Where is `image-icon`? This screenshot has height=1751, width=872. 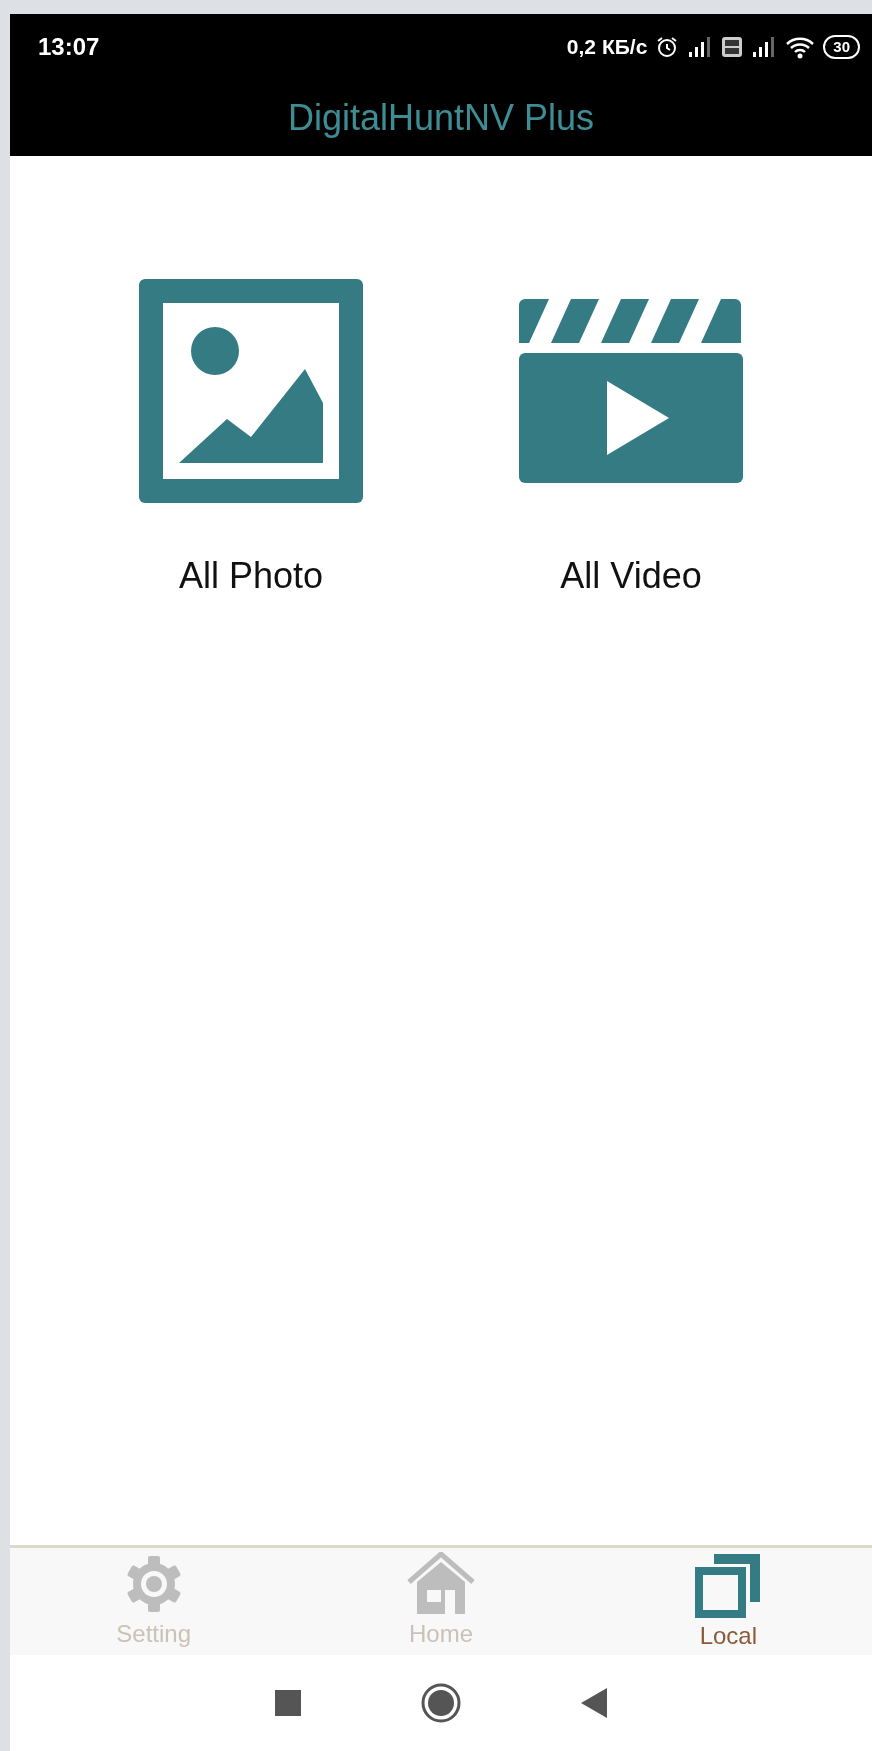 image-icon is located at coordinates (251, 391).